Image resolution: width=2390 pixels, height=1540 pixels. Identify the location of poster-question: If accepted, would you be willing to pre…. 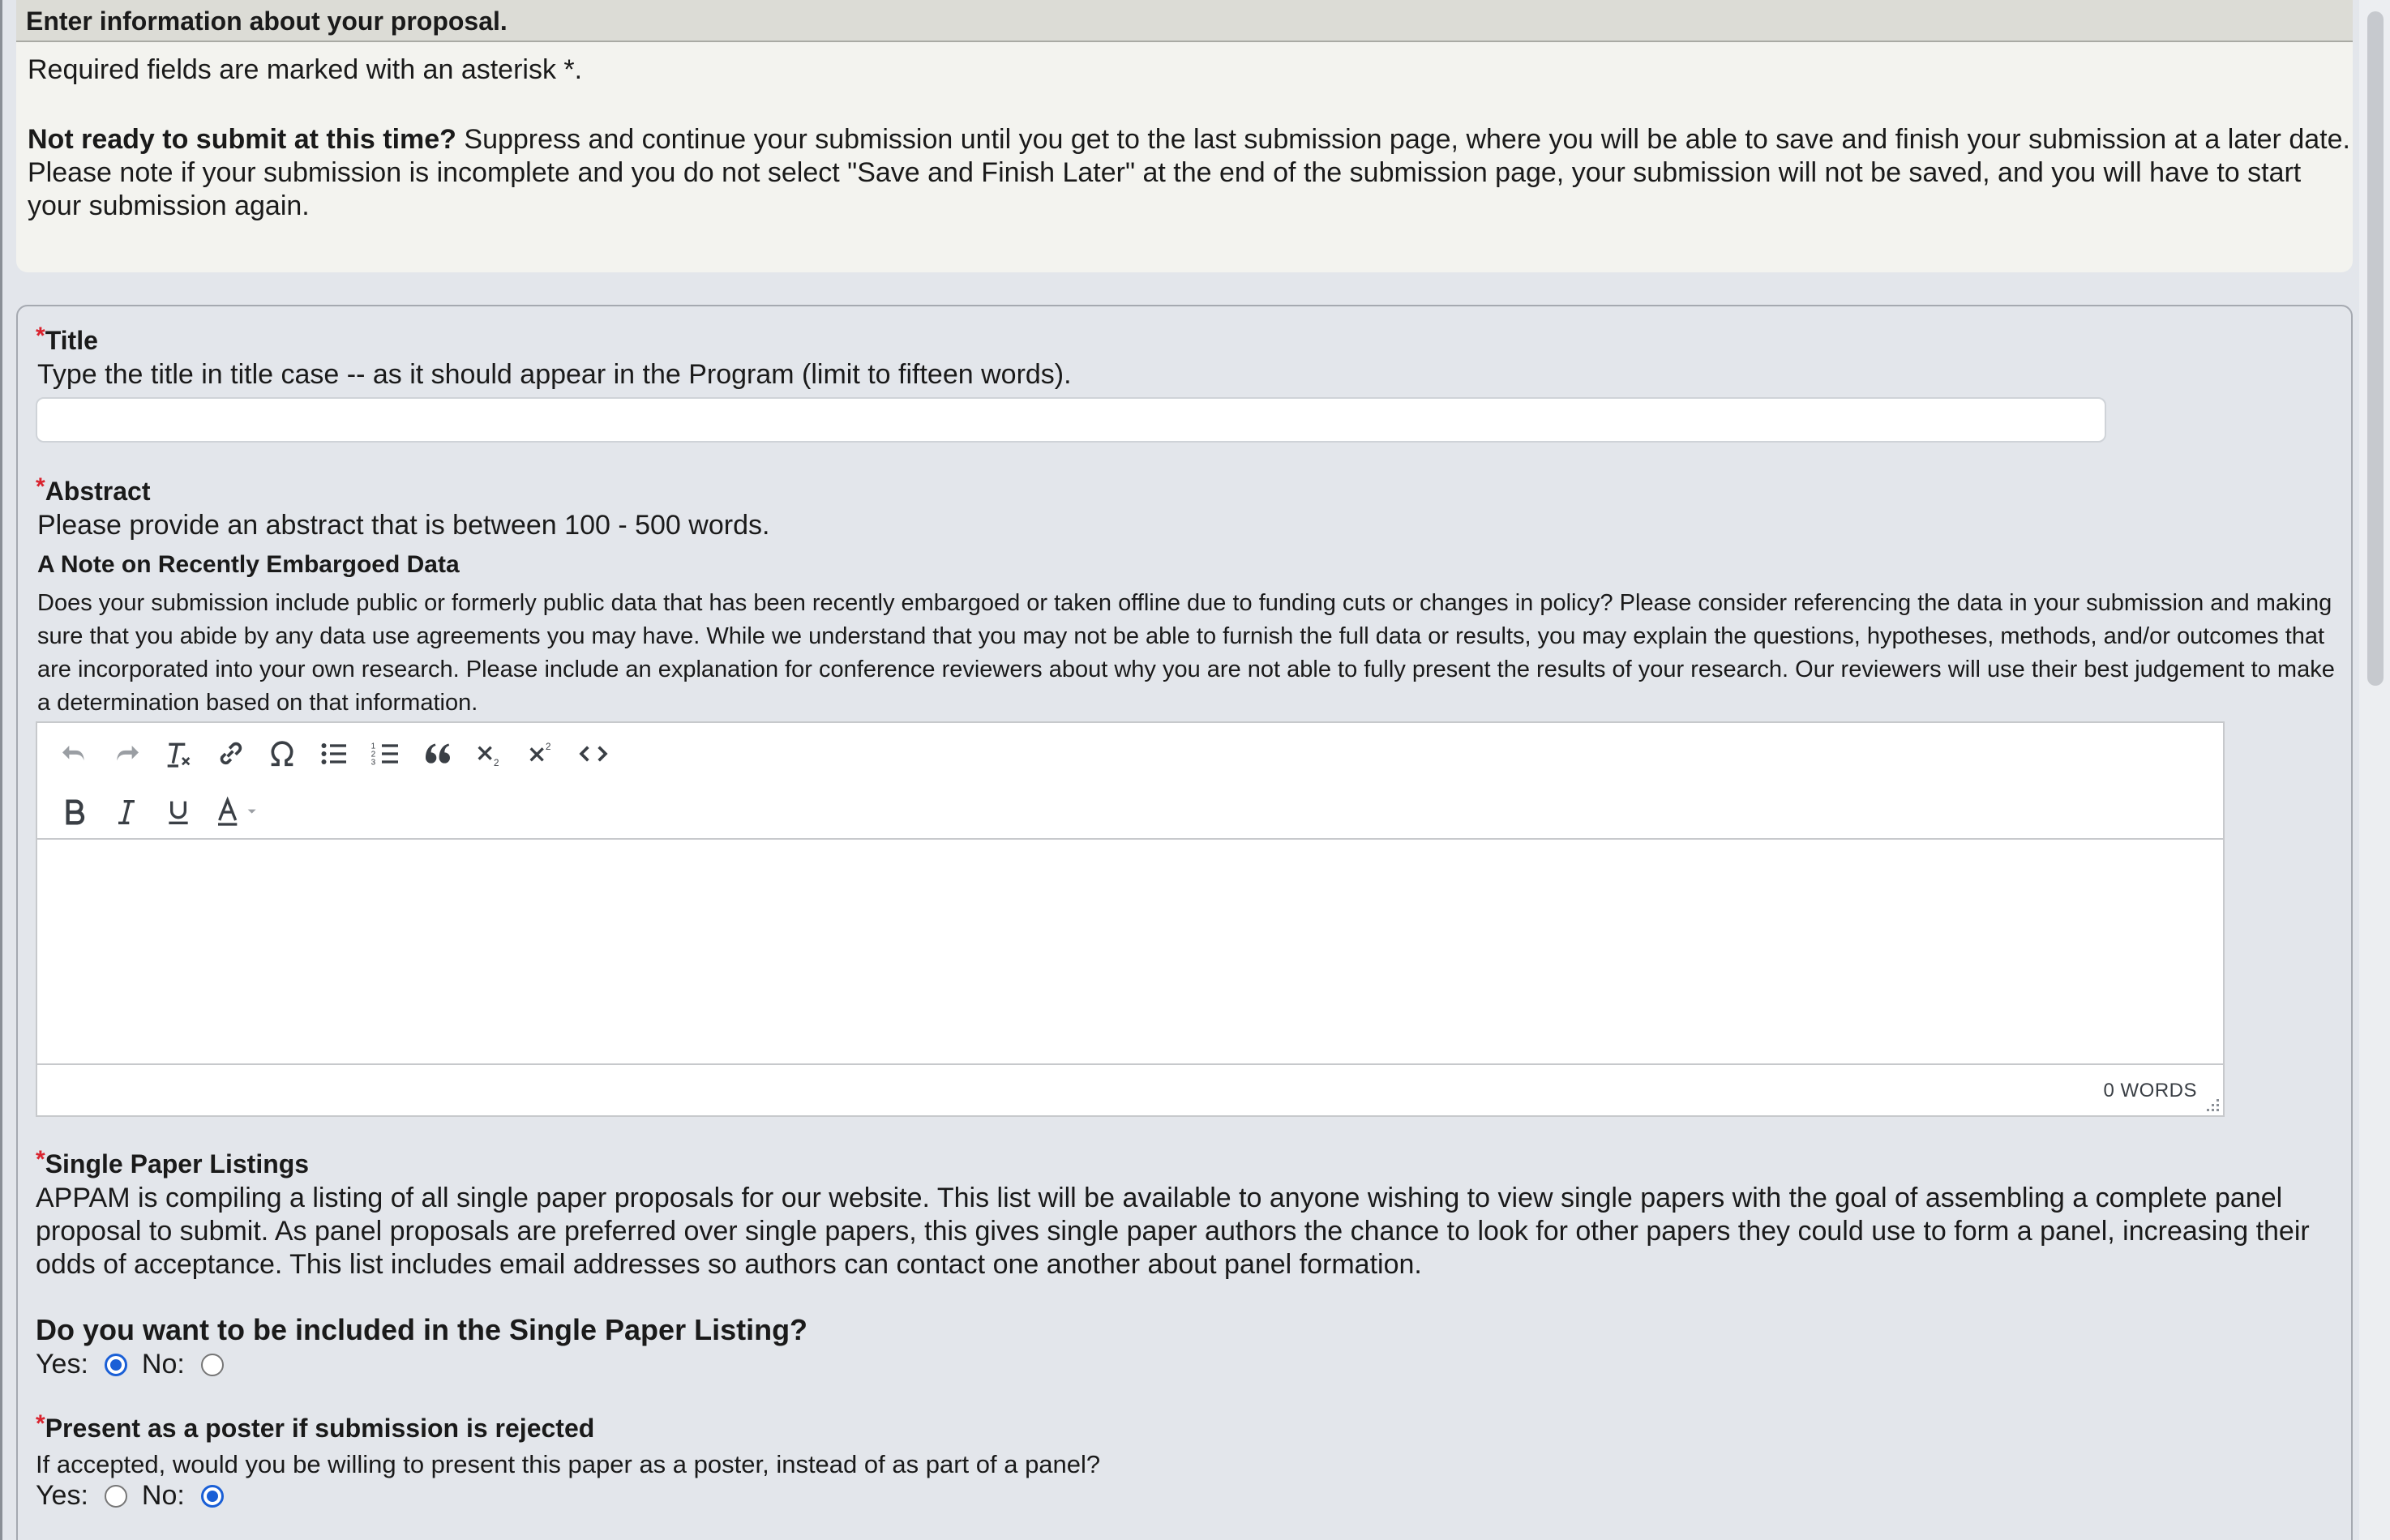
(568, 1464).